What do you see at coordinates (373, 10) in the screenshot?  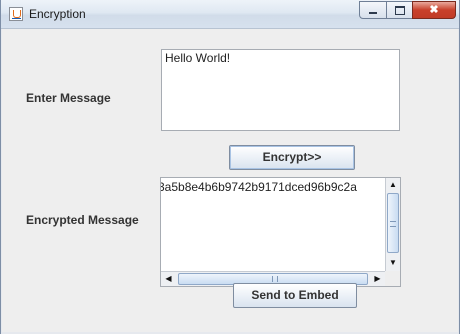 I see `minimize-button` at bounding box center [373, 10].